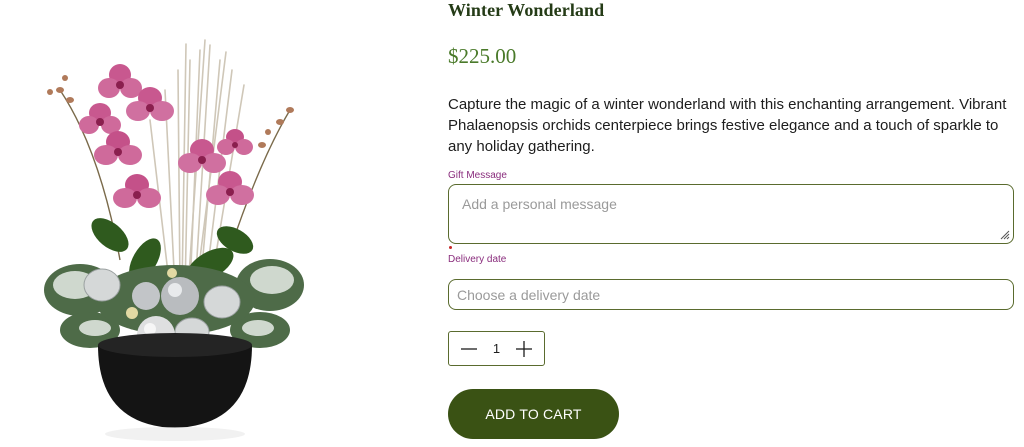  Describe the element at coordinates (477, 259) in the screenshot. I see `delivery-date-label: Delivery date` at that location.